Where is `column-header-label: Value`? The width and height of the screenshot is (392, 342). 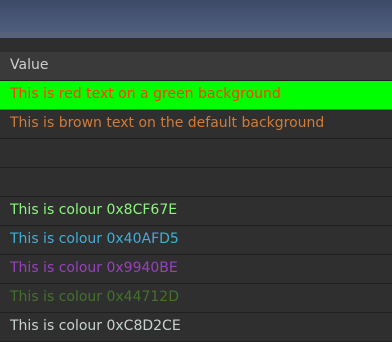
column-header-label: Value is located at coordinates (29, 65).